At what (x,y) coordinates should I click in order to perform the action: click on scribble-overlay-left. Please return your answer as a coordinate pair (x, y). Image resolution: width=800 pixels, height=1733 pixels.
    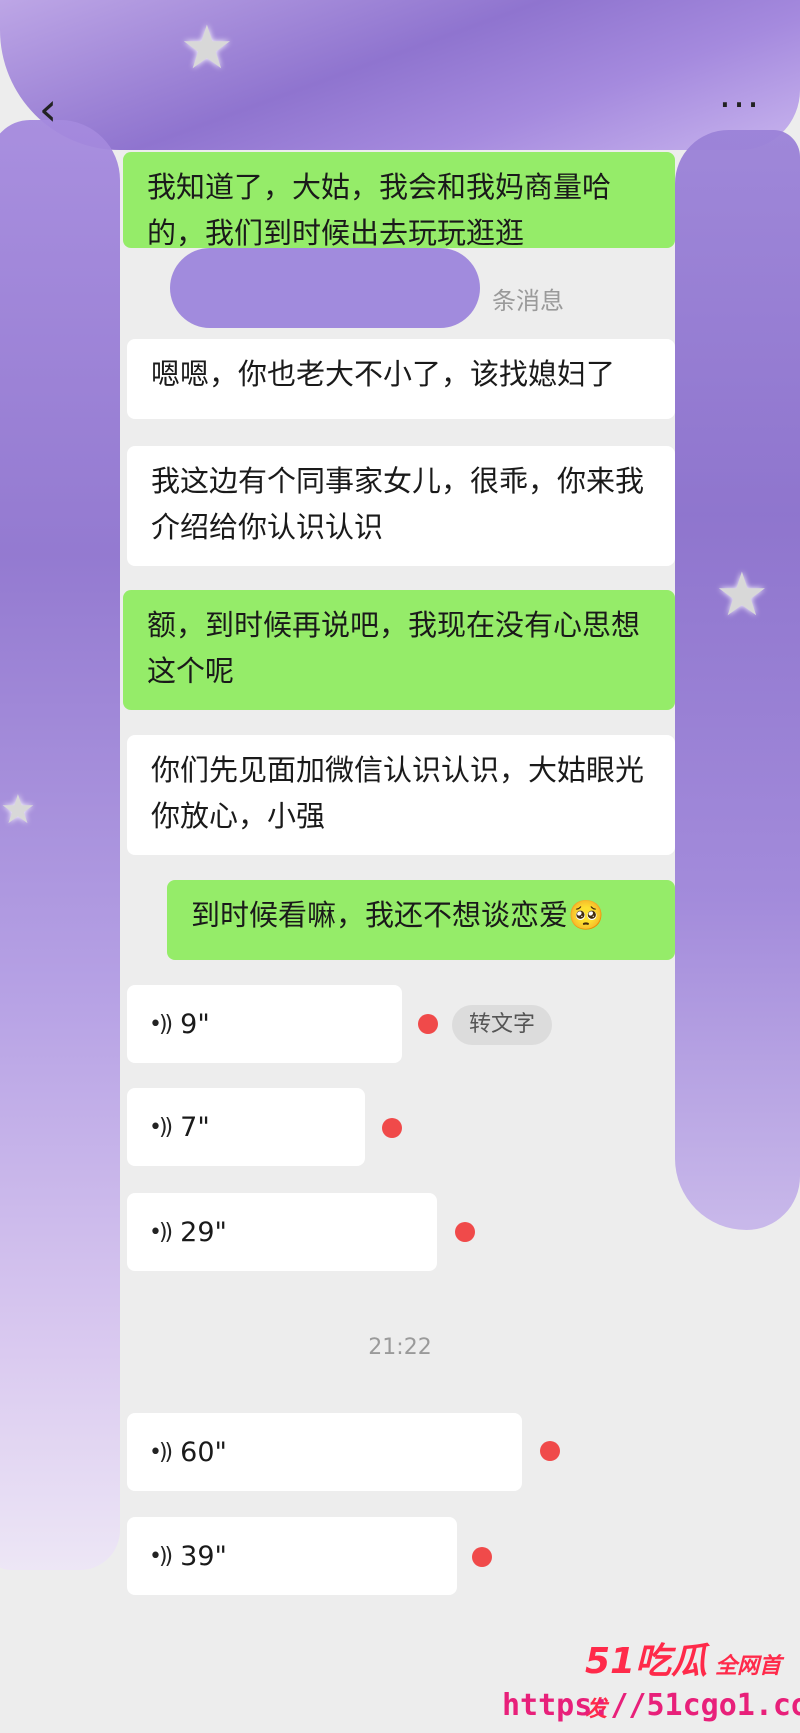
    Looking at the image, I should click on (60, 845).